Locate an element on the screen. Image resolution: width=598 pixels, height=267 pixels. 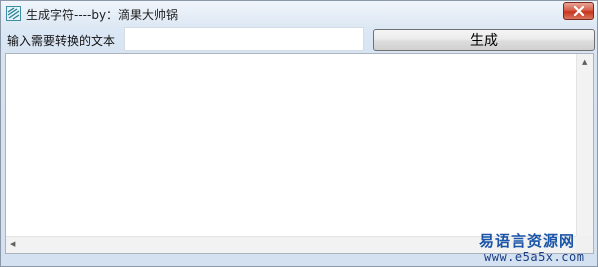
watermark-url: www.e5a5x.com is located at coordinates (534, 257).